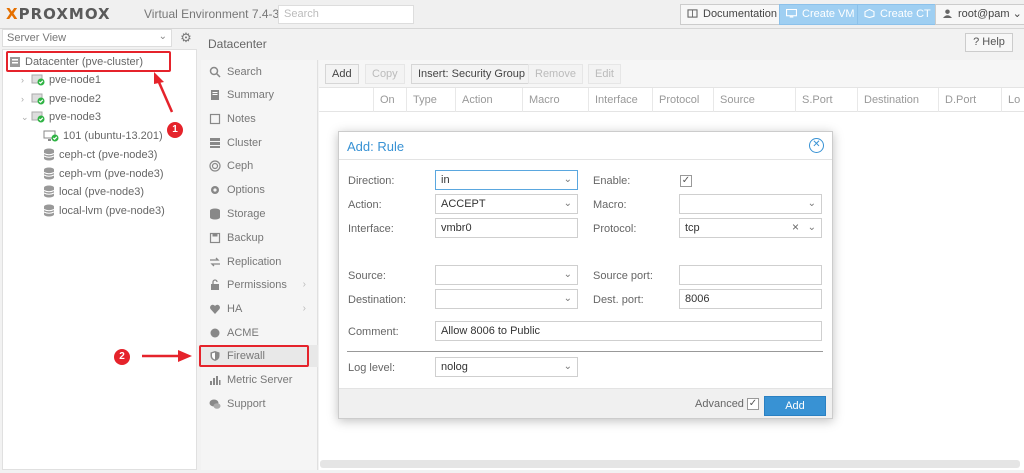 The width and height of the screenshot is (1024, 473). What do you see at coordinates (506, 180) in the screenshot?
I see `direction-select: in ⌄` at bounding box center [506, 180].